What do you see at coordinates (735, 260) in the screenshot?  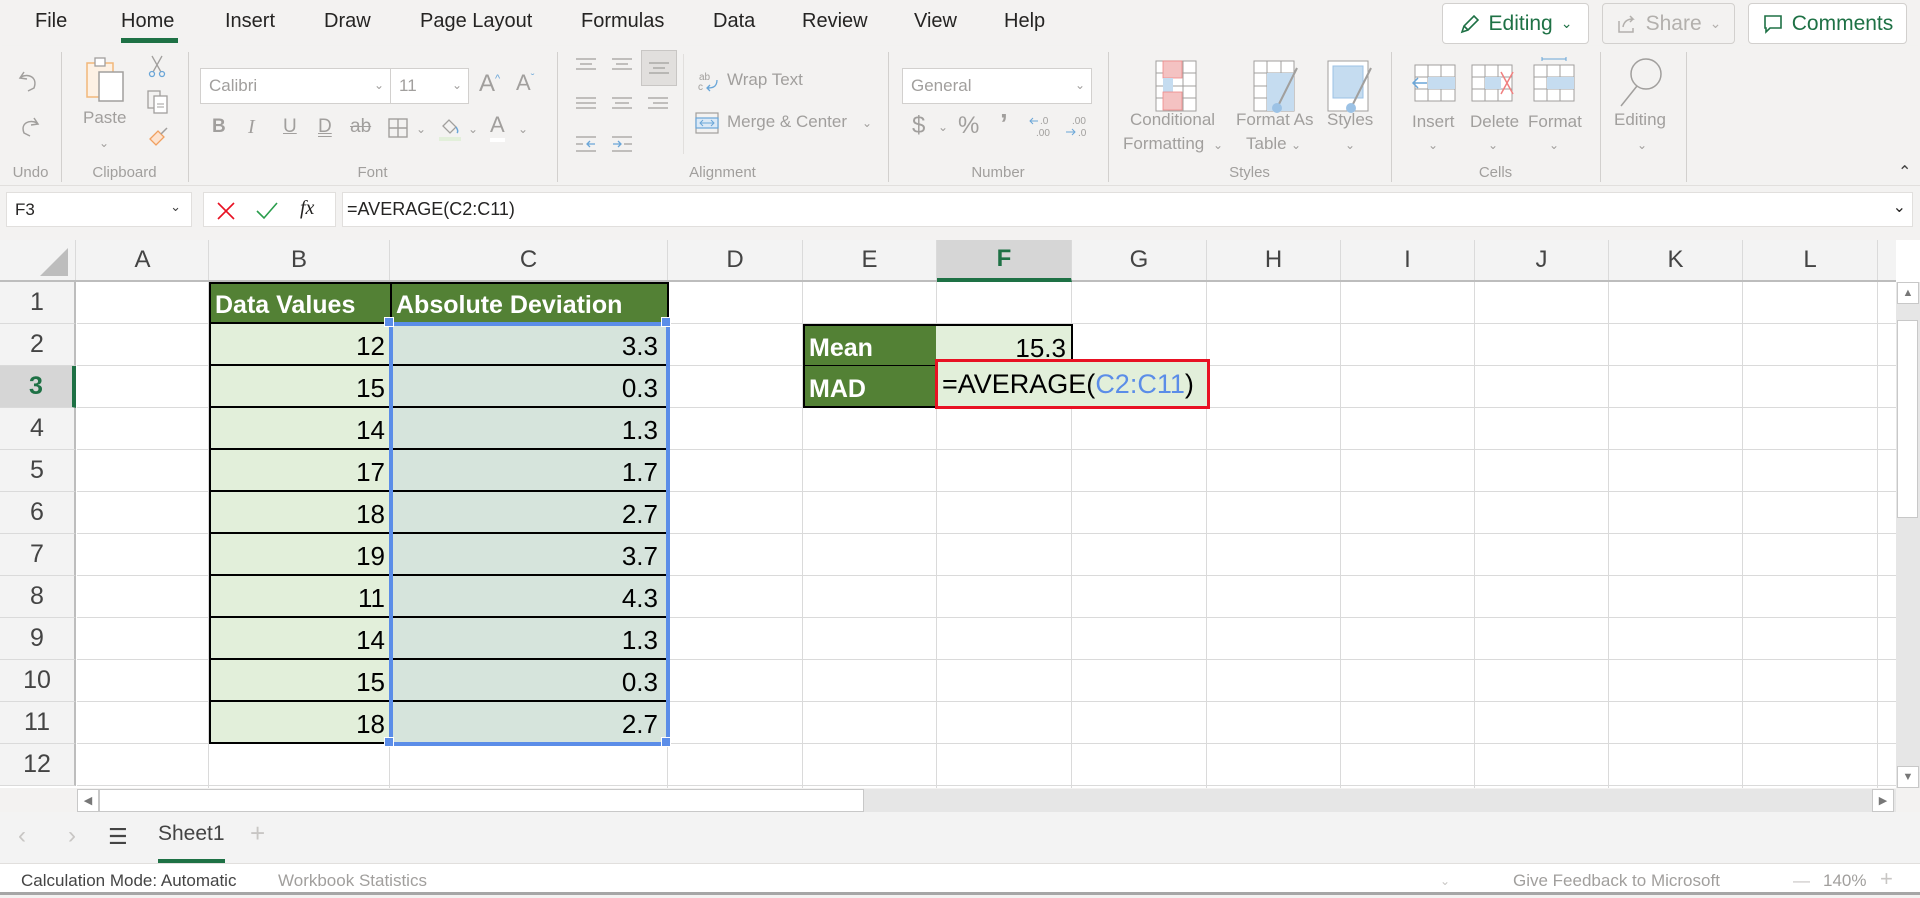 I see `column-header-d: D` at bounding box center [735, 260].